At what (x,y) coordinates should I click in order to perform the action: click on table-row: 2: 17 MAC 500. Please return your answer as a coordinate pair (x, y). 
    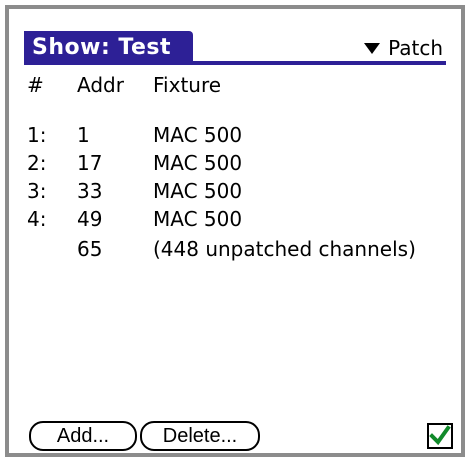
    Looking at the image, I should click on (237, 163).